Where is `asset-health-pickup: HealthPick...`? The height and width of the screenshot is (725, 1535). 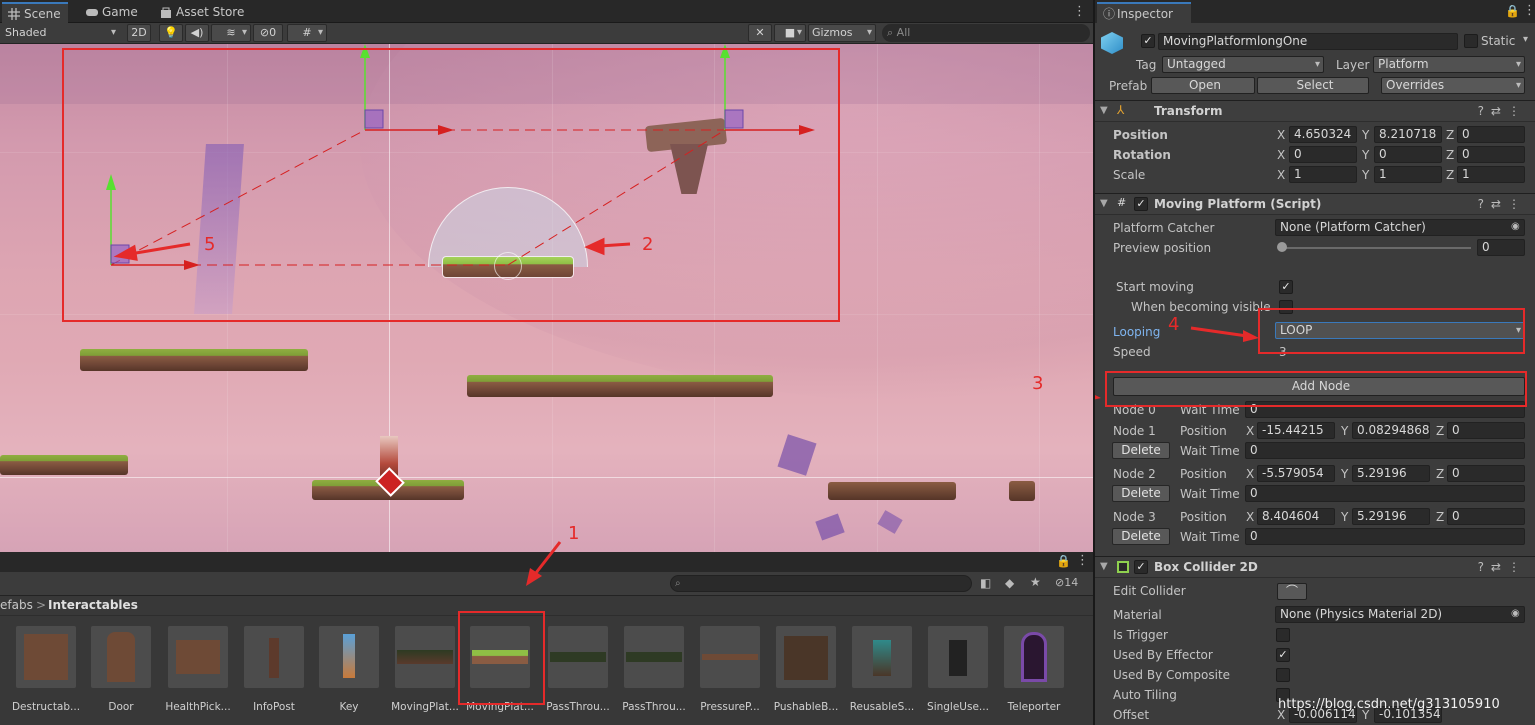
asset-health-pickup: HealthPick... is located at coordinates (198, 671).